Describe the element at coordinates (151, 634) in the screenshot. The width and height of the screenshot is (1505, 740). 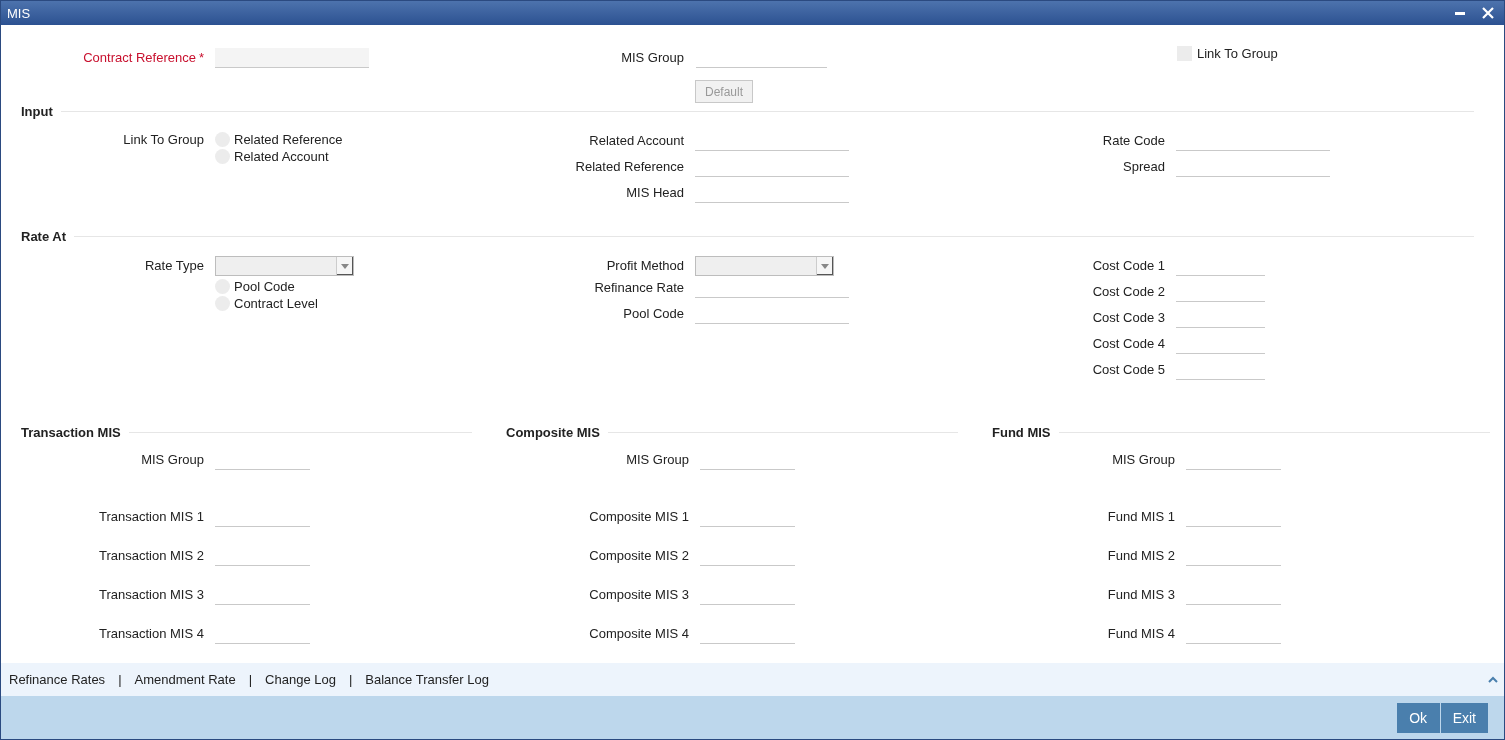
I see `field-label: Transaction MIS 4` at that location.